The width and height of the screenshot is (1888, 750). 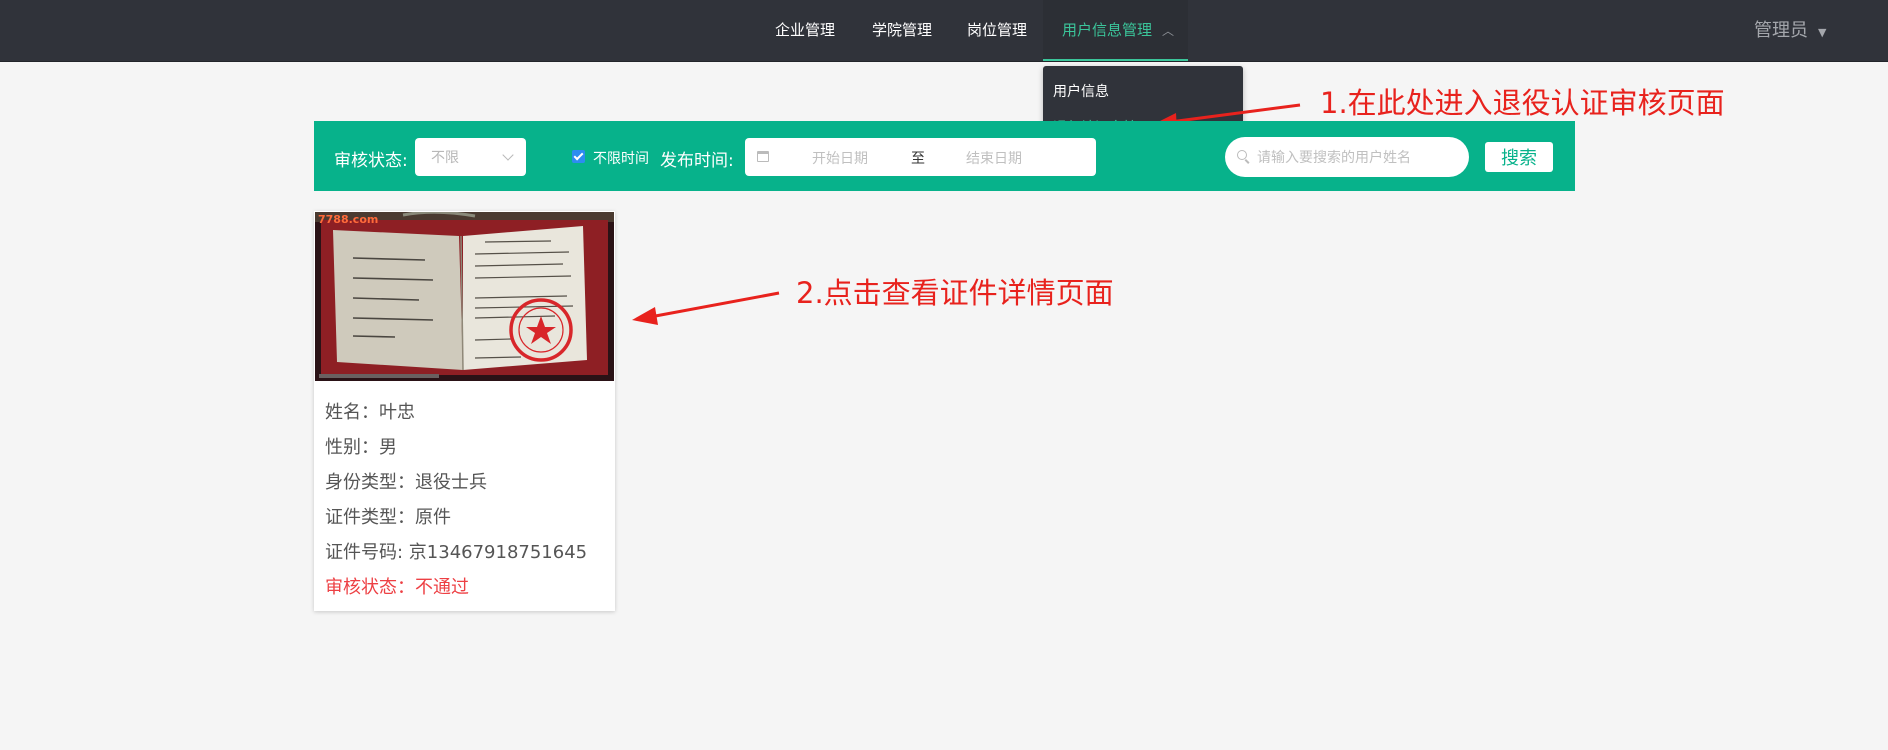 I want to click on annotation-step2: 2.点击查看证件详情页面, so click(x=955, y=293).